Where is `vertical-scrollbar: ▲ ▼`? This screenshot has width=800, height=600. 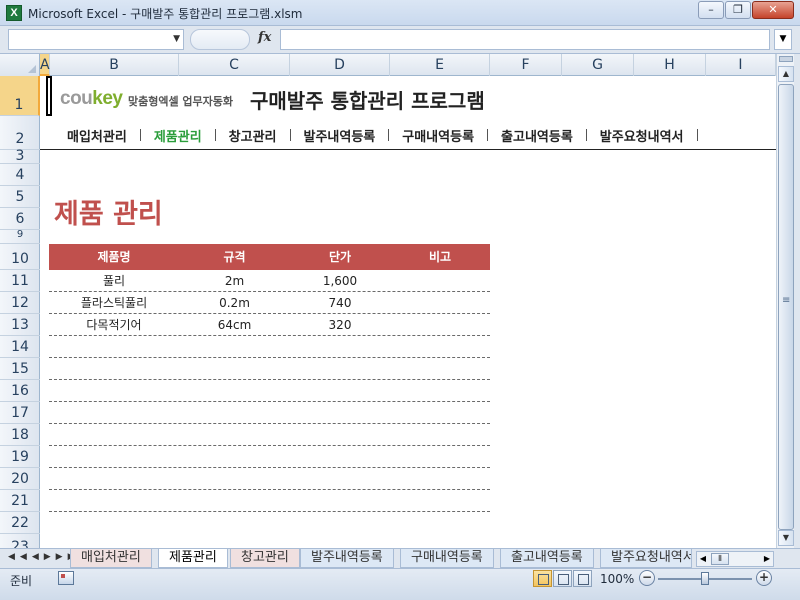
vertical-scrollbar: ▲ ▼ is located at coordinates (785, 301).